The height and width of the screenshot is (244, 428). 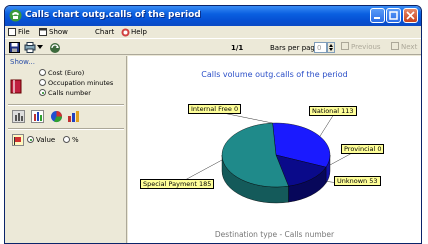 I want to click on previous-icon, so click(x=345, y=46).